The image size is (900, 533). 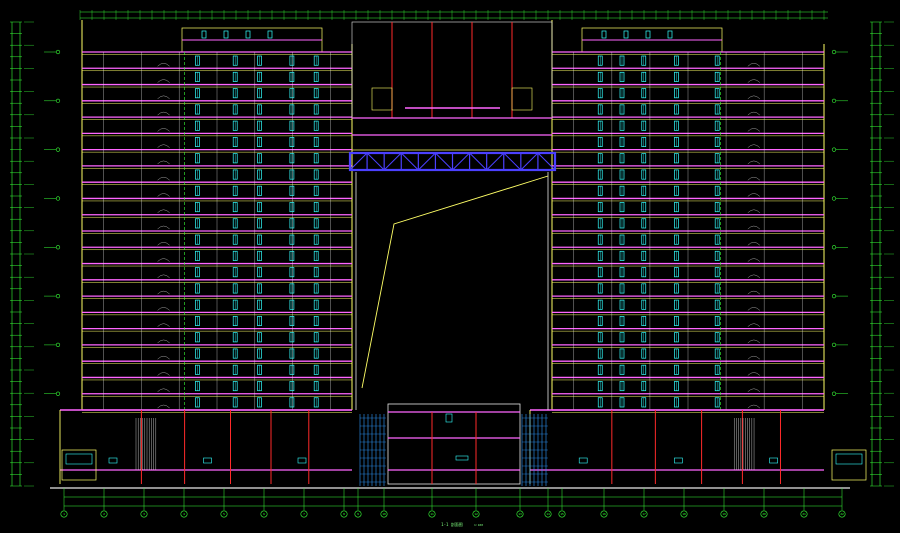 What do you see at coordinates (384, 514) in the screenshot?
I see `axis-label: 10` at bounding box center [384, 514].